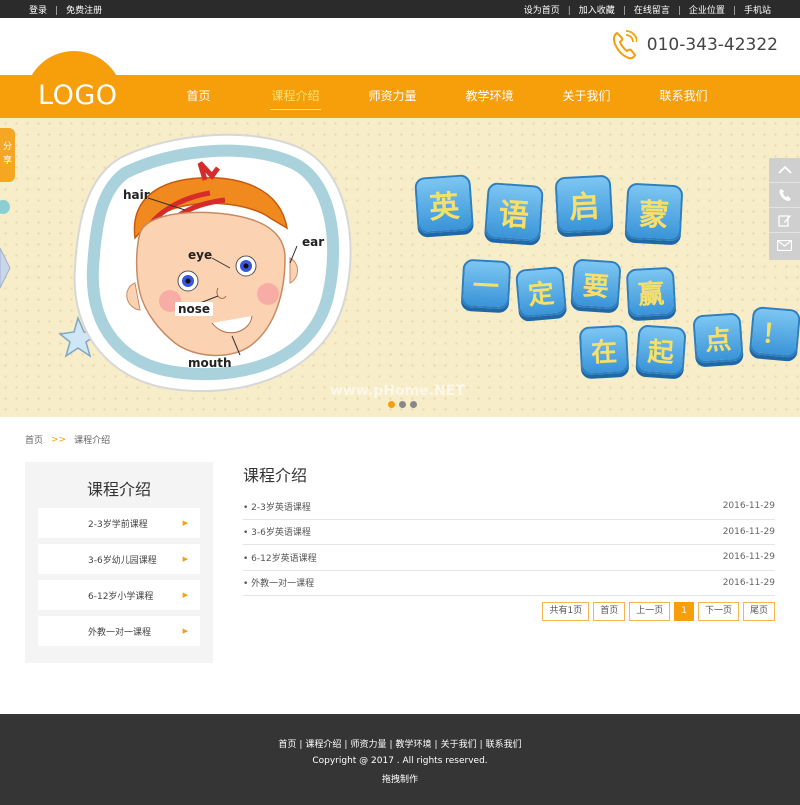 Image resolution: width=800 pixels, height=805 pixels. I want to click on list-item-title-text: 3-6岁英语课程, so click(281, 533).